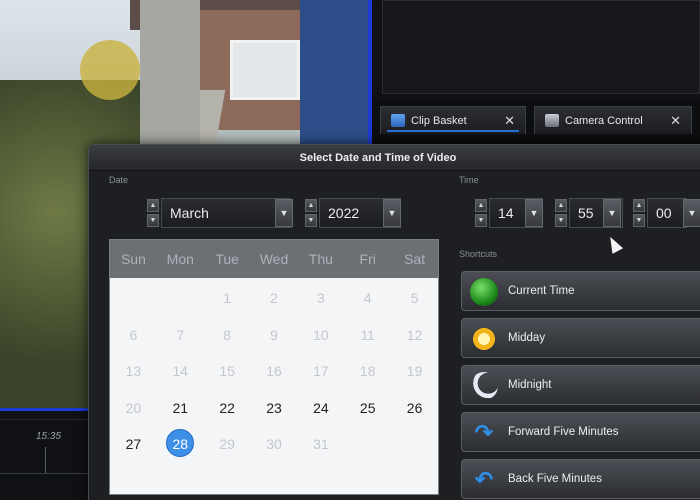  What do you see at coordinates (639, 213) in the screenshot?
I see `second-spinner: ▲ ▼` at bounding box center [639, 213].